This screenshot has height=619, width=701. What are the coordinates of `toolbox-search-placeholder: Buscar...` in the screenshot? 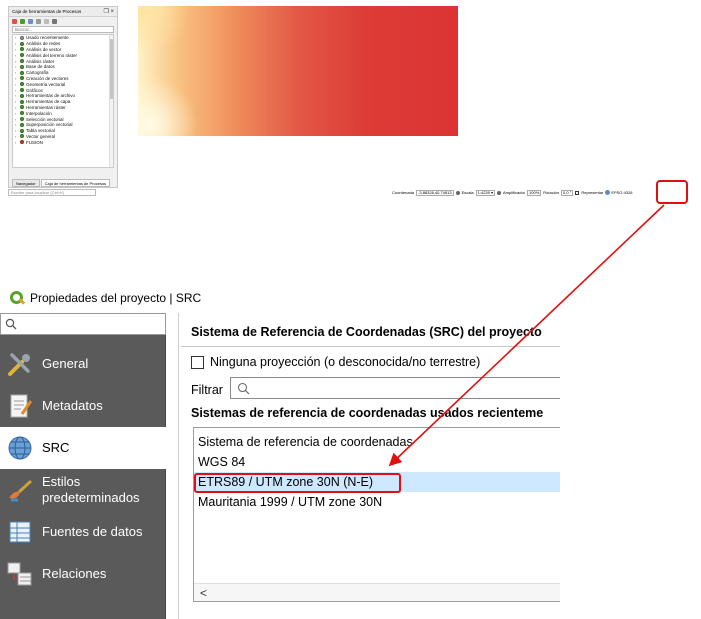 It's located at (24, 29).